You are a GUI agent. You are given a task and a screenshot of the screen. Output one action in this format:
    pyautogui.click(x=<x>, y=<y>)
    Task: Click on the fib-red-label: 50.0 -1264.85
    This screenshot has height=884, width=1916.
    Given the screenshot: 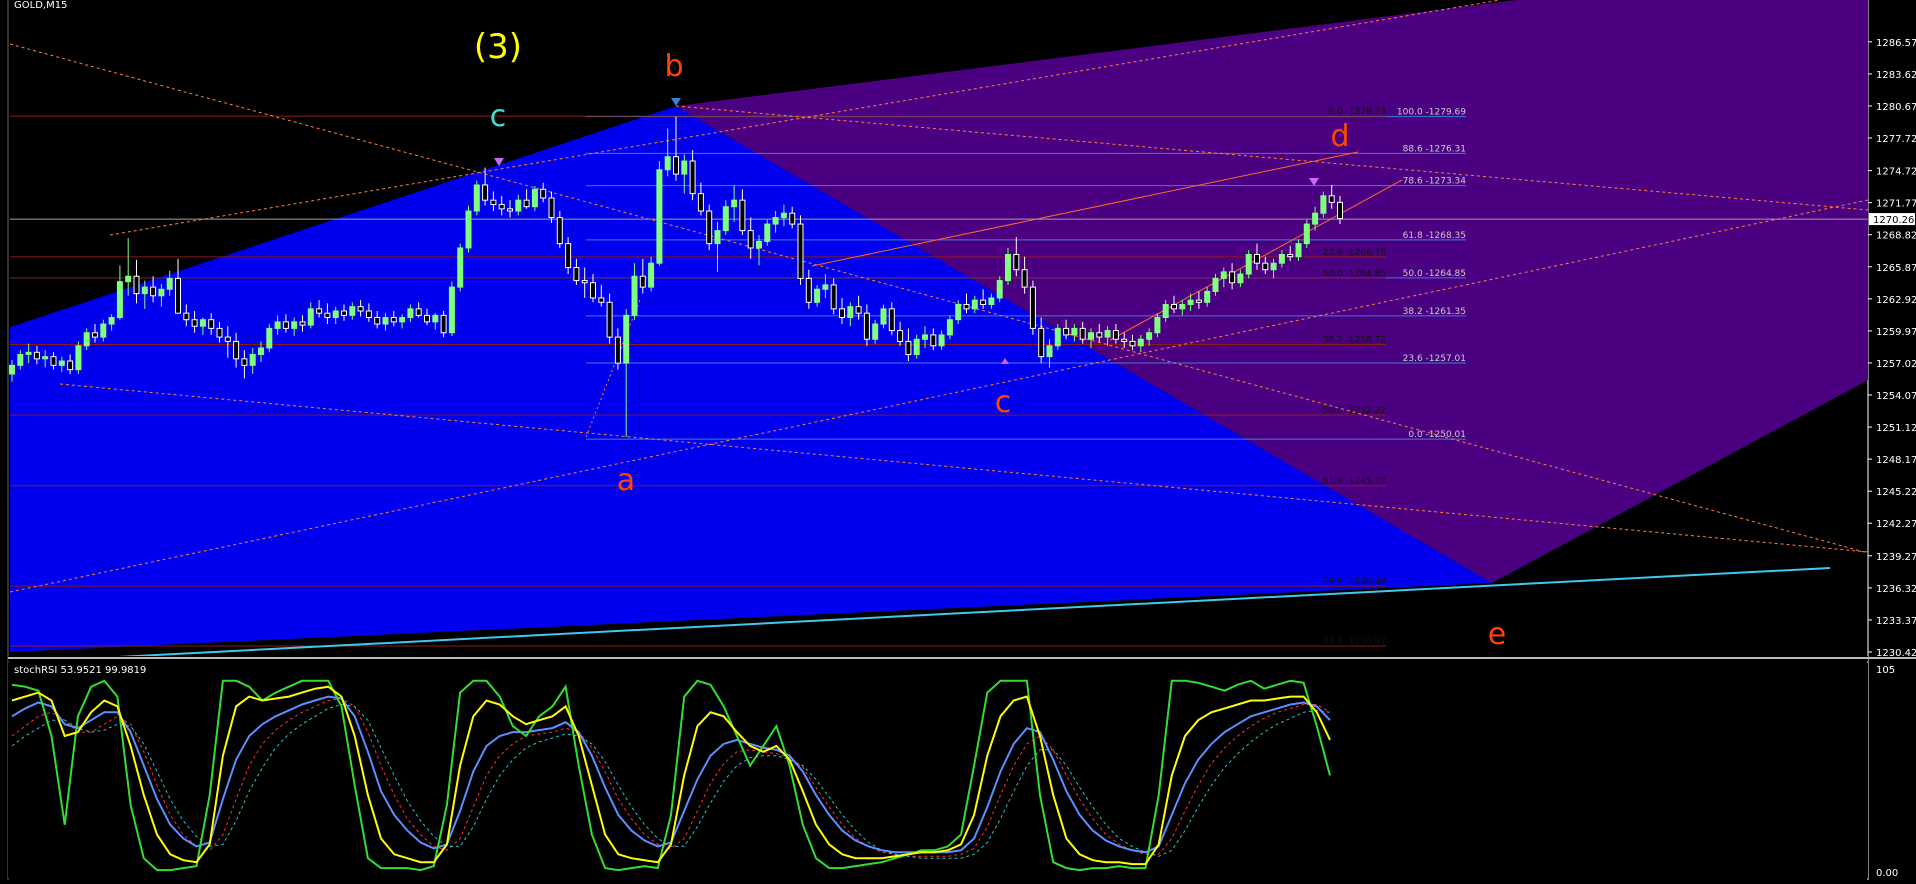 What is the action you would take?
    pyautogui.click(x=1354, y=274)
    